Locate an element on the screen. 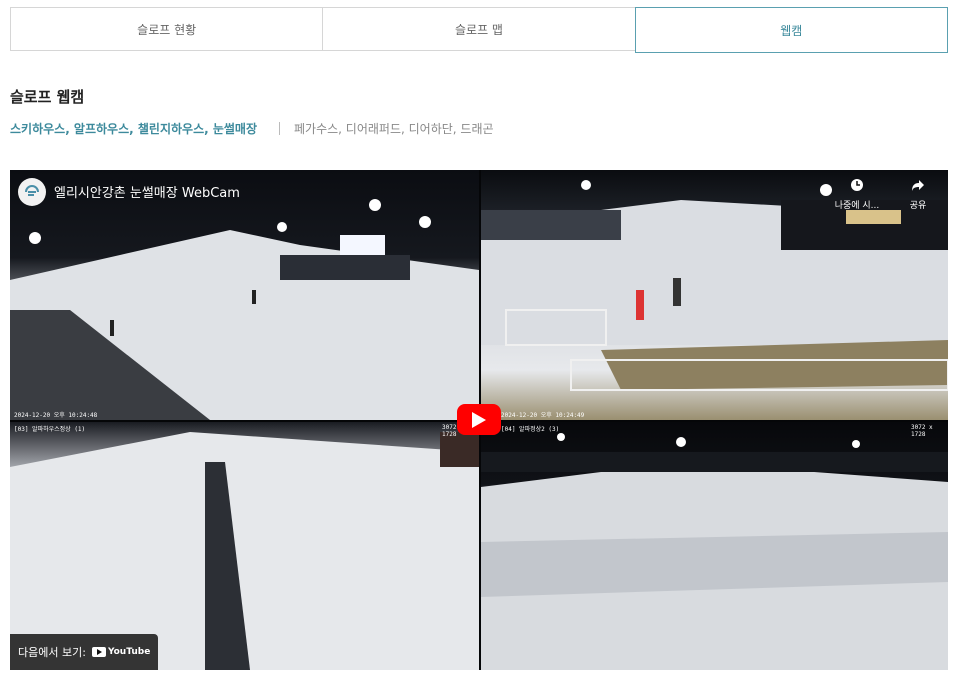 The height and width of the screenshot is (681, 963). youtube-play-icon is located at coordinates (98, 652).